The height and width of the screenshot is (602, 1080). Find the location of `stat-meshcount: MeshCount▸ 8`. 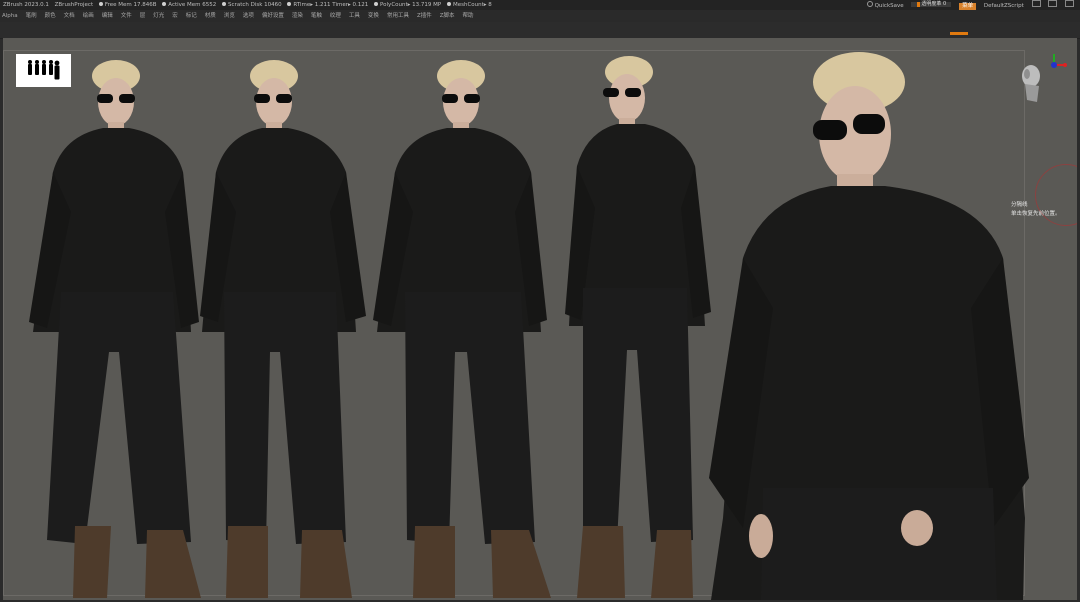

stat-meshcount: MeshCount▸ 8 is located at coordinates (469, 5).